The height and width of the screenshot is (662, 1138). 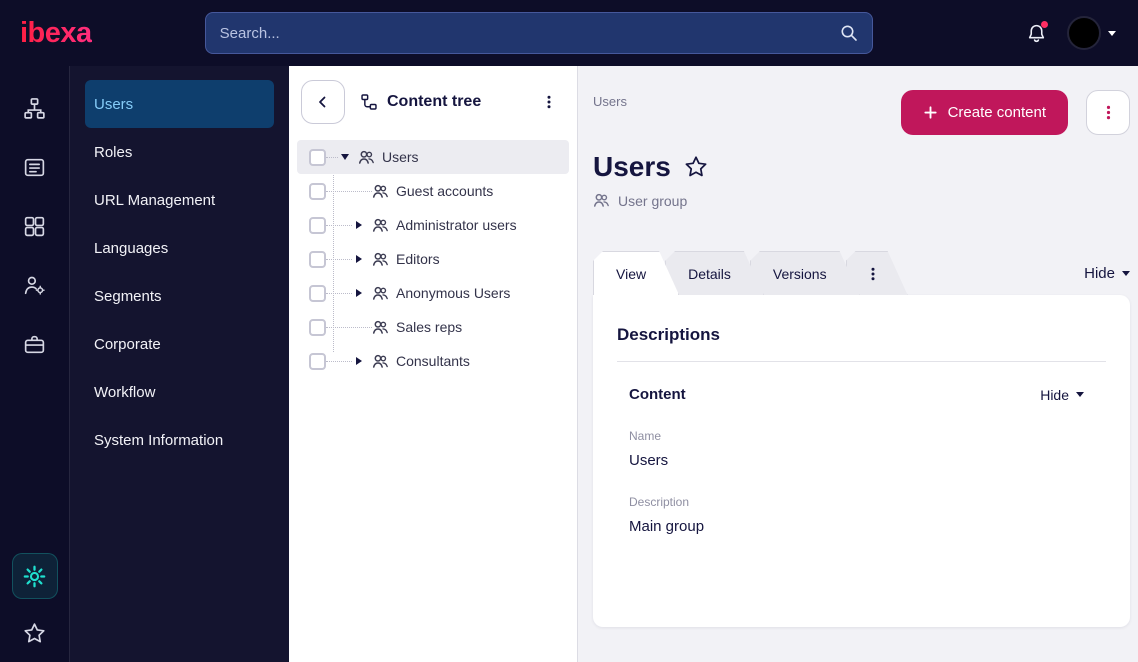 What do you see at coordinates (861, 167) in the screenshot?
I see `page-title-row: Users` at bounding box center [861, 167].